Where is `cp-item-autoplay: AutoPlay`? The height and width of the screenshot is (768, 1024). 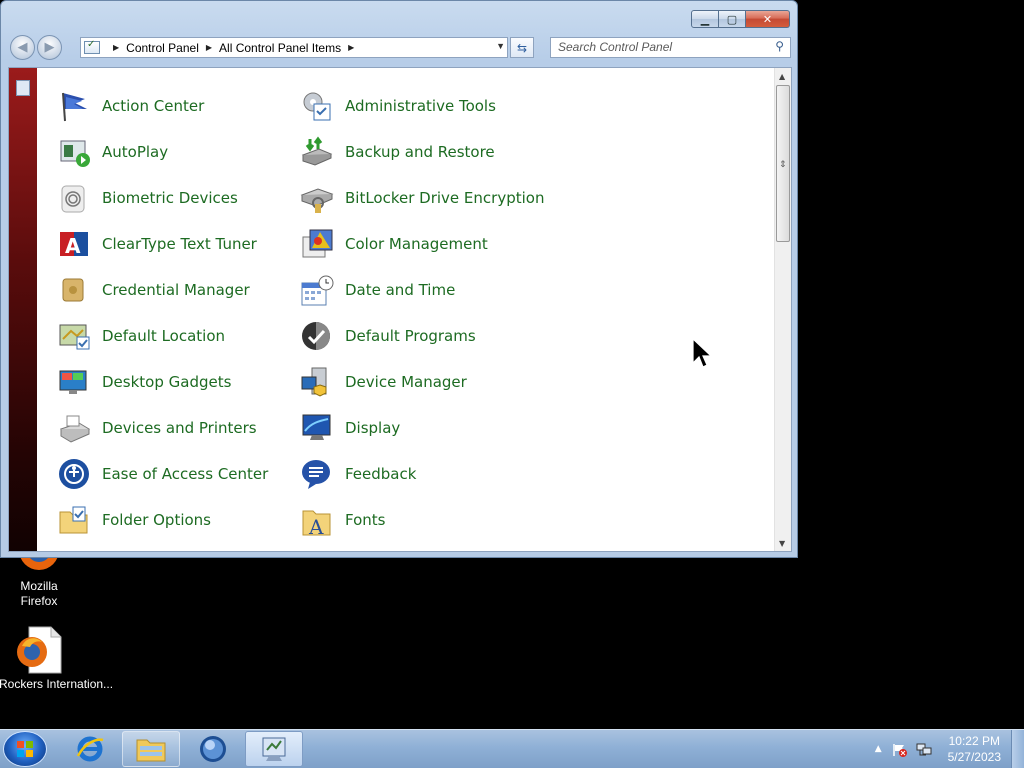 cp-item-autoplay: AutoPlay is located at coordinates (177, 152).